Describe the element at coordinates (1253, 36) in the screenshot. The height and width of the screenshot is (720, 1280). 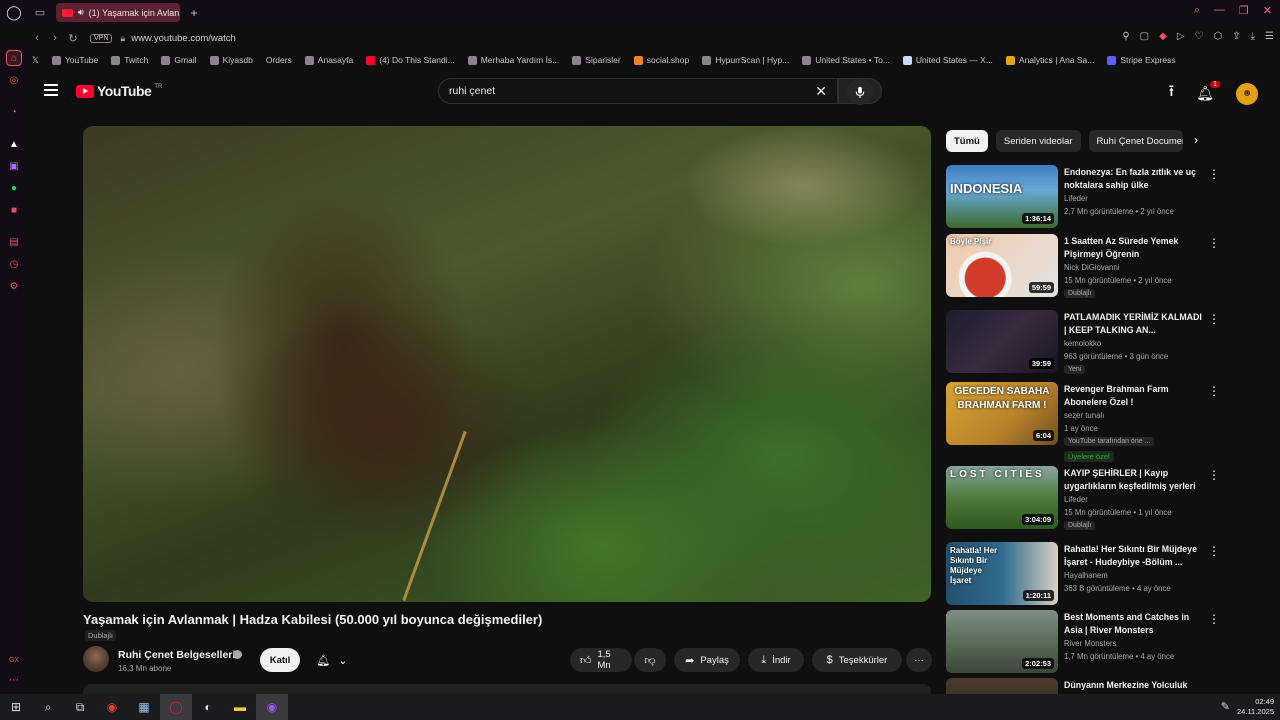
I see `download-icon: ⤓` at that location.